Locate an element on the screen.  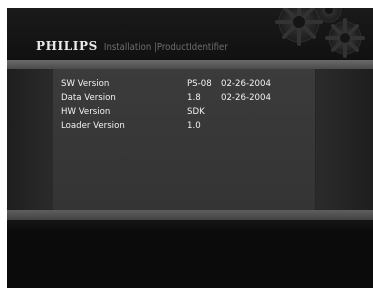
bottom-divider-band is located at coordinates (190, 215).